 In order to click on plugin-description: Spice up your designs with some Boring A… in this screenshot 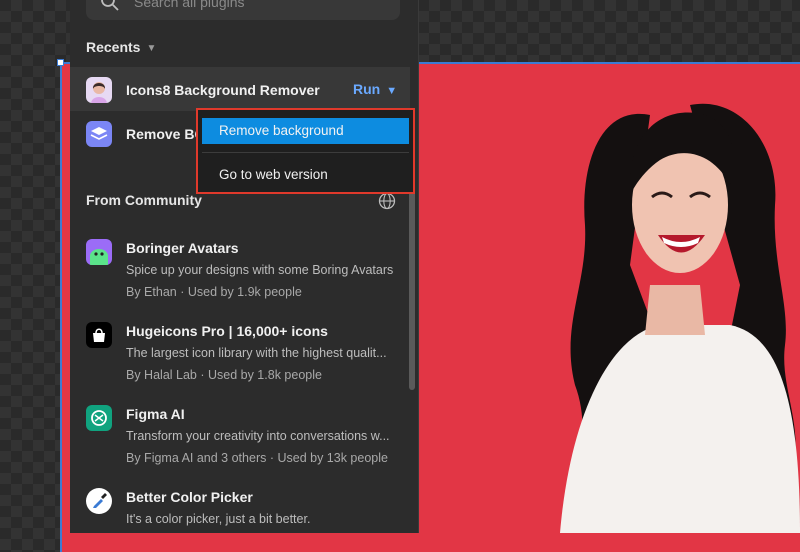, I will do `click(260, 270)`.